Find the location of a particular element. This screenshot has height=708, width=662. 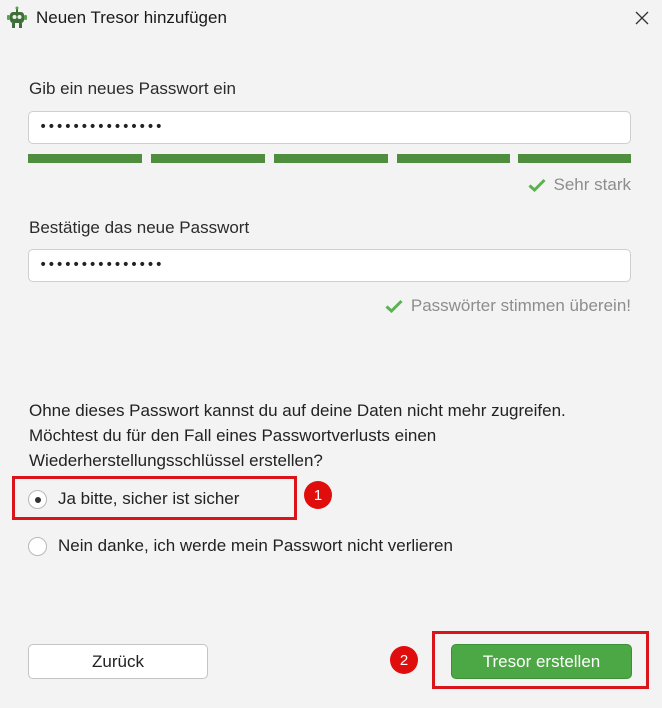

new-password-field: ••••••••••••••• is located at coordinates (329, 127).